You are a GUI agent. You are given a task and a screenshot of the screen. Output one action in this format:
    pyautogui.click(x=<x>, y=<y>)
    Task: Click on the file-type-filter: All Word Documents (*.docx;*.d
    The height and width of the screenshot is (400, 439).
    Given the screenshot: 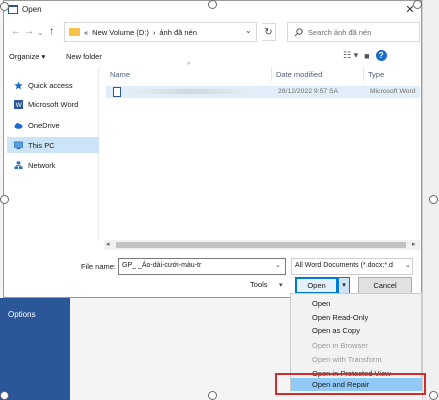 What is the action you would take?
    pyautogui.click(x=352, y=266)
    